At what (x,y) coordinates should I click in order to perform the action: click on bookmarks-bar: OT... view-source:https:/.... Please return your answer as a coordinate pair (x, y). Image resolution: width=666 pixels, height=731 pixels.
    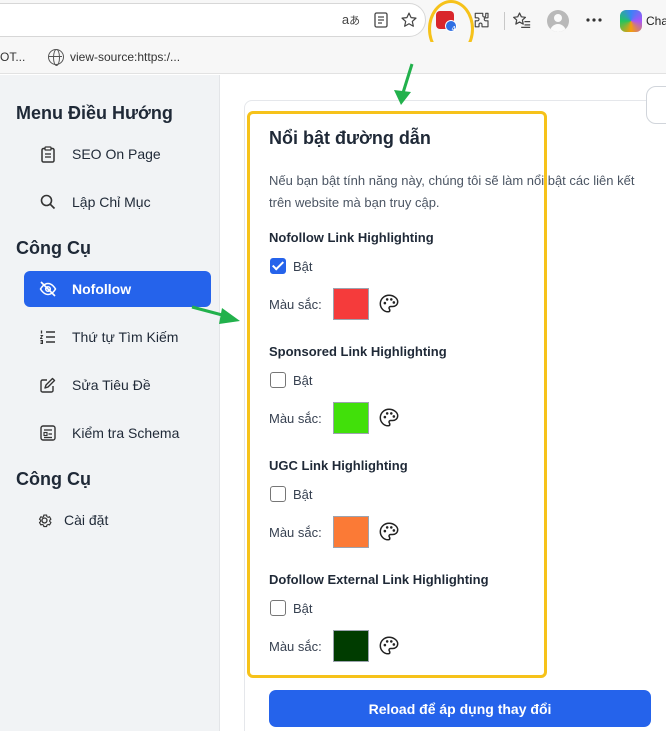
    Looking at the image, I should click on (333, 58).